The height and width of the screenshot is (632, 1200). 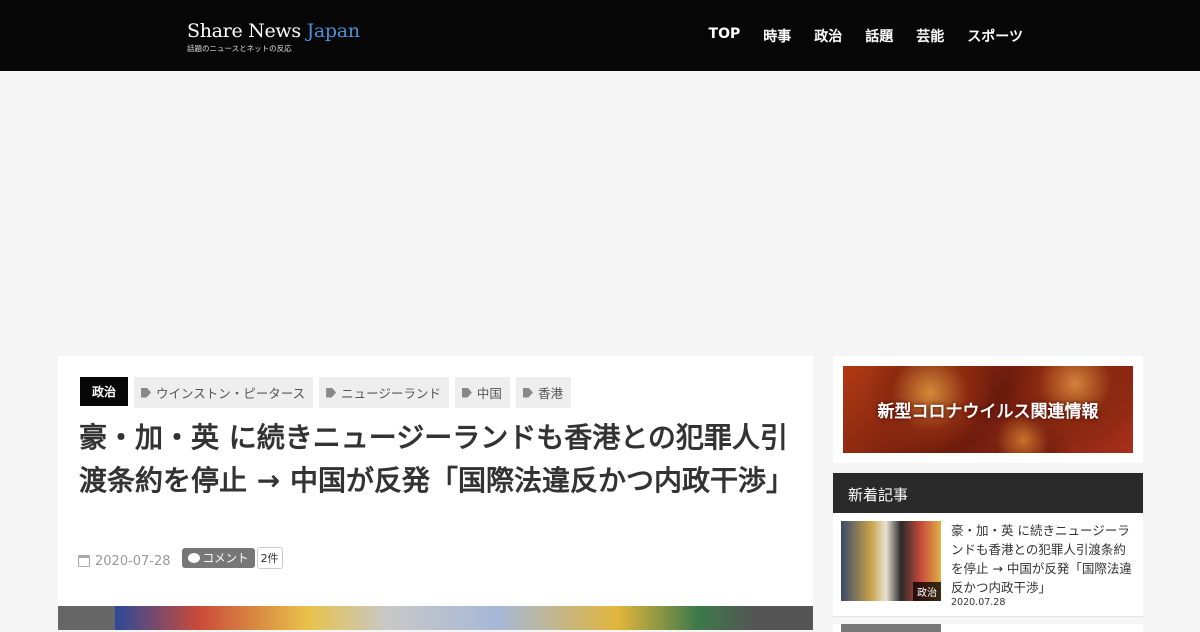 I want to click on coronavirus-banner: 新型コロナウイルス関連情報, so click(x=988, y=409).